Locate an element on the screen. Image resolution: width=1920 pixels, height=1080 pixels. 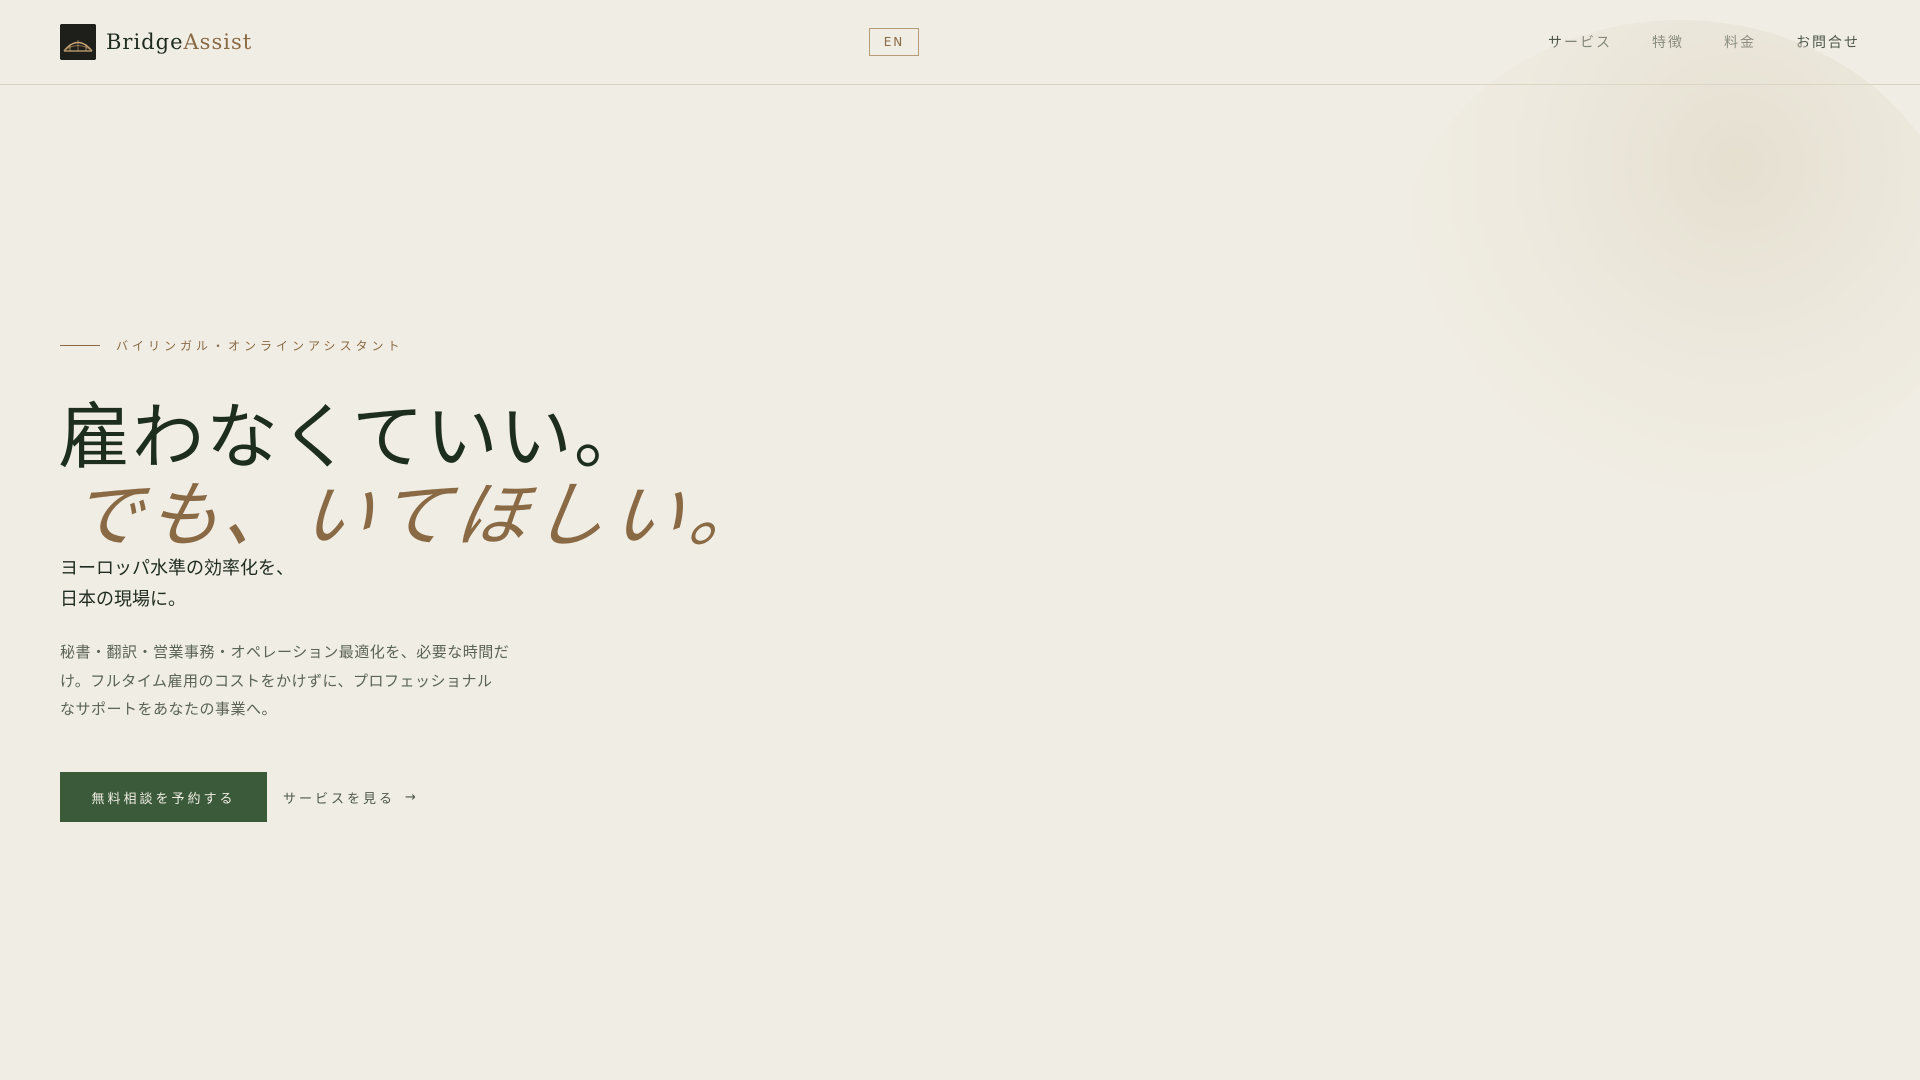
nav-item-features: 特徴 is located at coordinates (1668, 42).